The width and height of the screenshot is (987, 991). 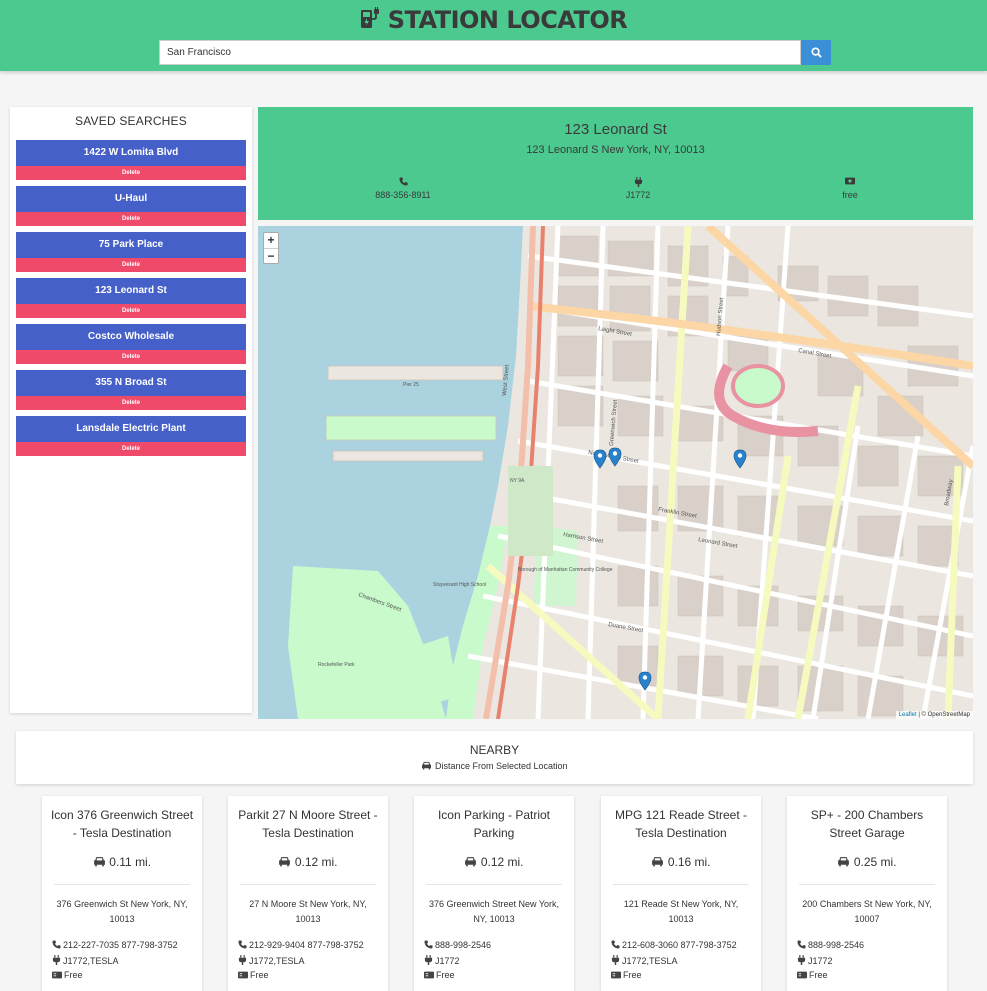 What do you see at coordinates (681, 824) in the screenshot?
I see `card-name: MPG 121 Reade Street - Tesla Destination` at bounding box center [681, 824].